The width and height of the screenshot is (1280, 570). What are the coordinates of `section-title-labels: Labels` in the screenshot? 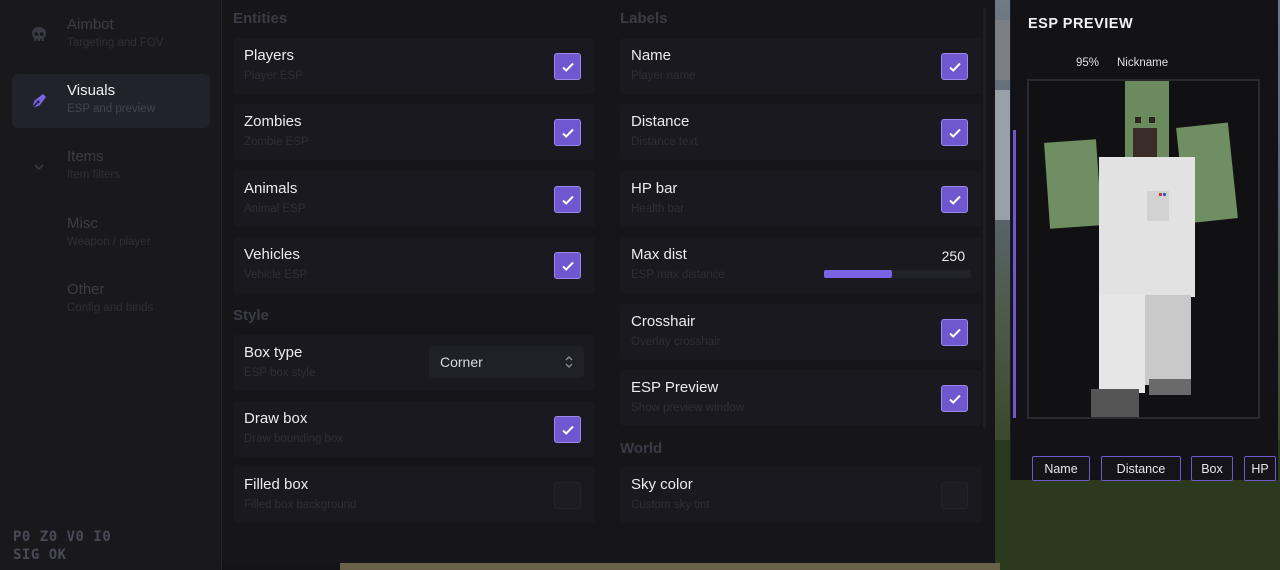 It's located at (644, 18).